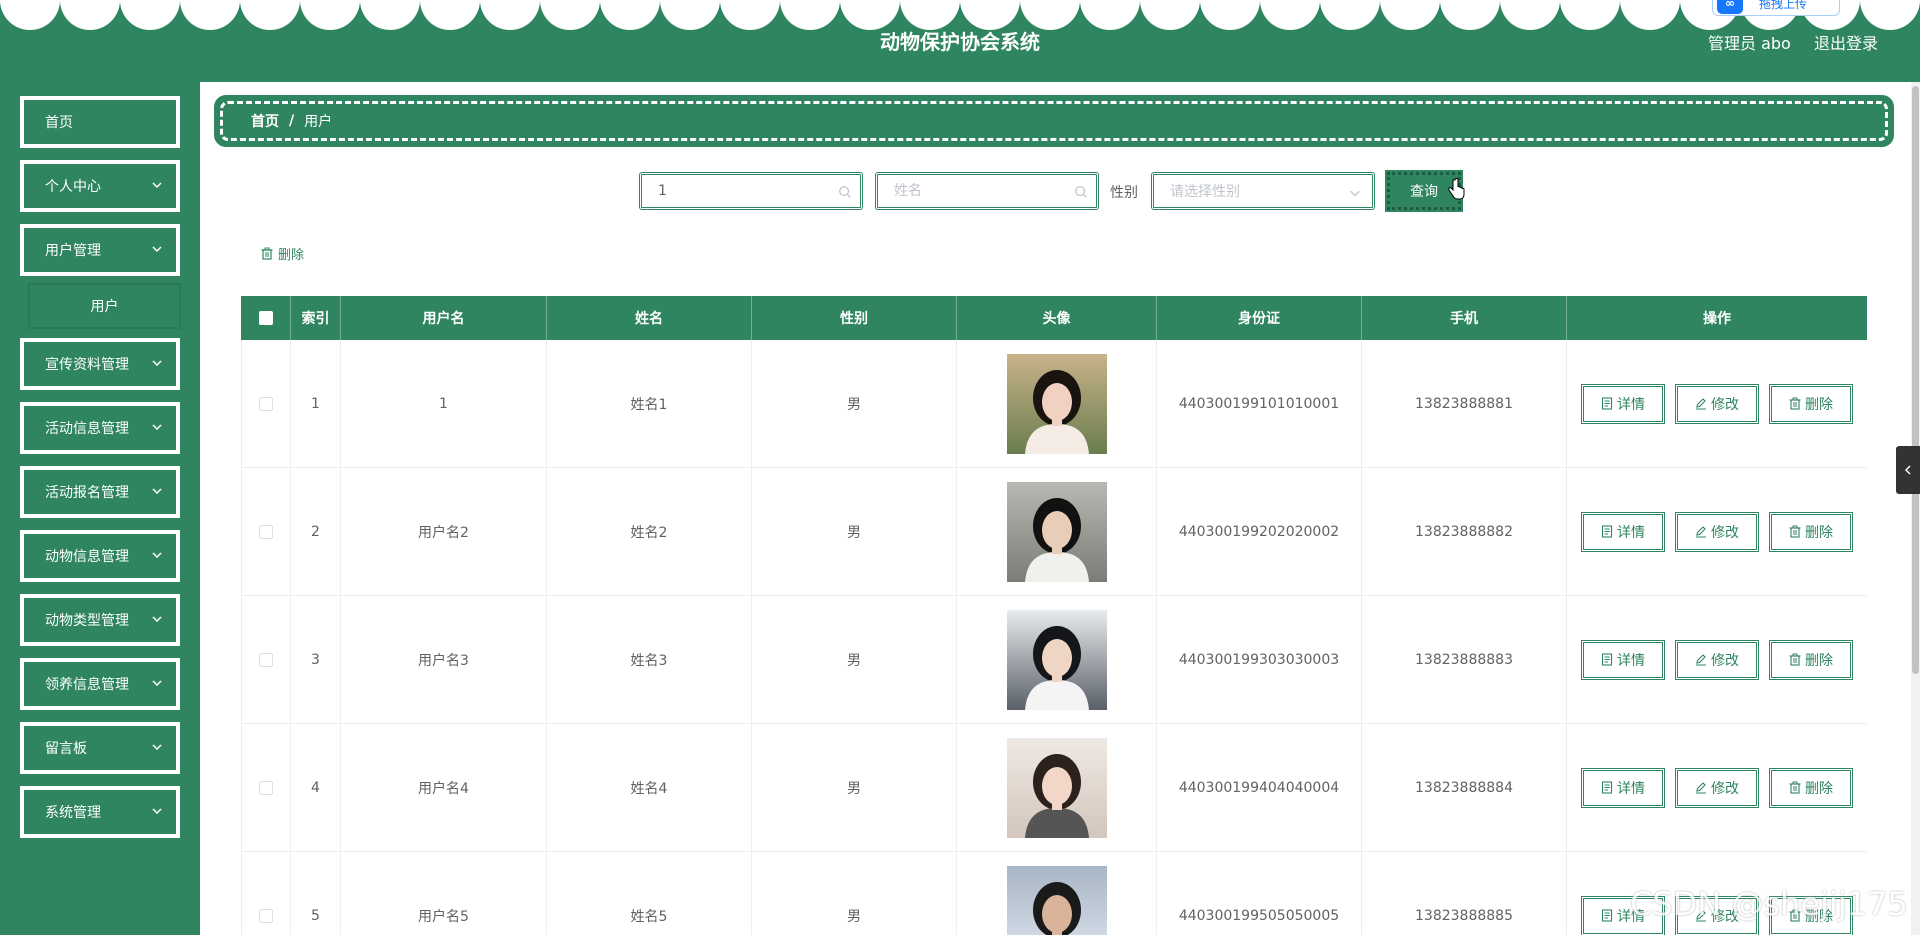  Describe the element at coordinates (100, 748) in the screenshot. I see `sidebar-item: 留言板` at that location.